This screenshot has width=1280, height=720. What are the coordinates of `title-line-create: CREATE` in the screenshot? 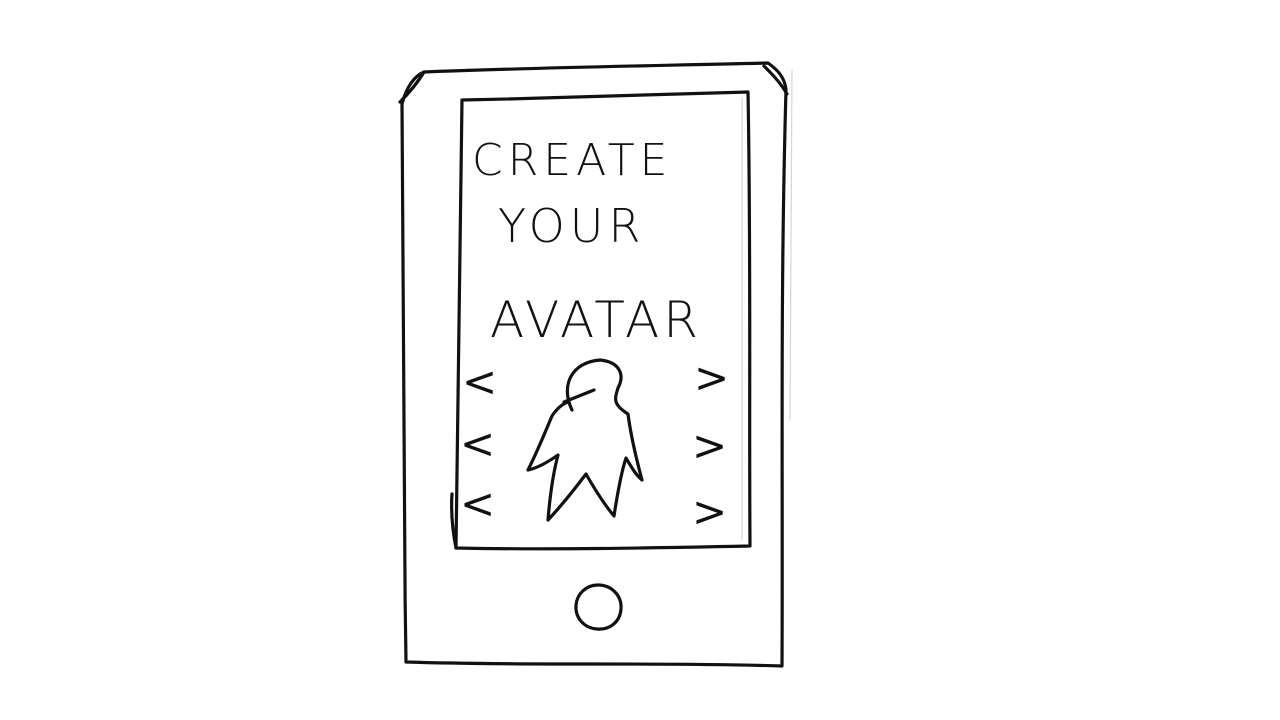 It's located at (572, 160).